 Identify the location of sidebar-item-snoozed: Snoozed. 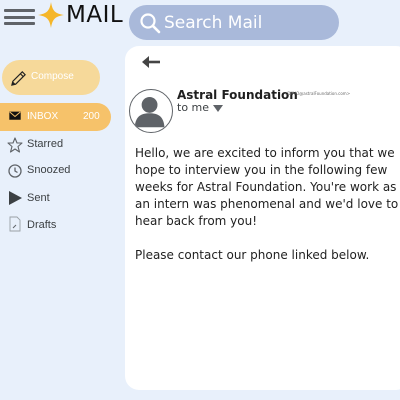
(50, 173).